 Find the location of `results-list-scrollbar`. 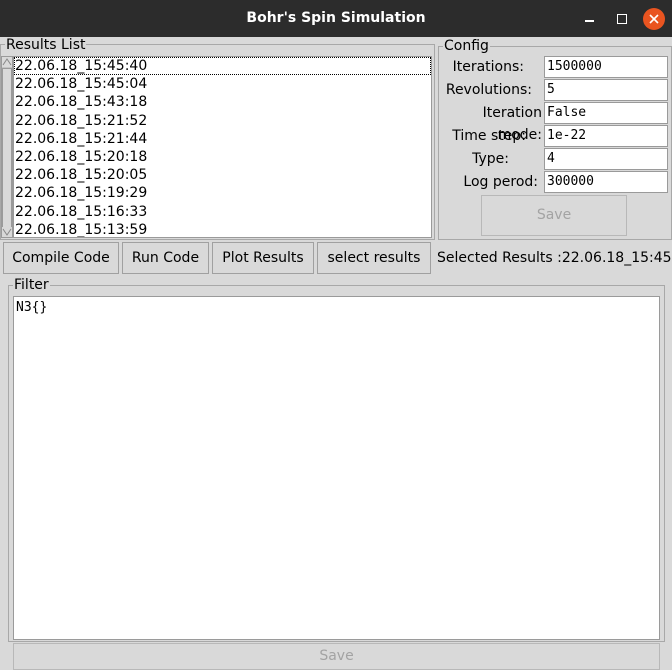

results-list-scrollbar is located at coordinates (7, 147).